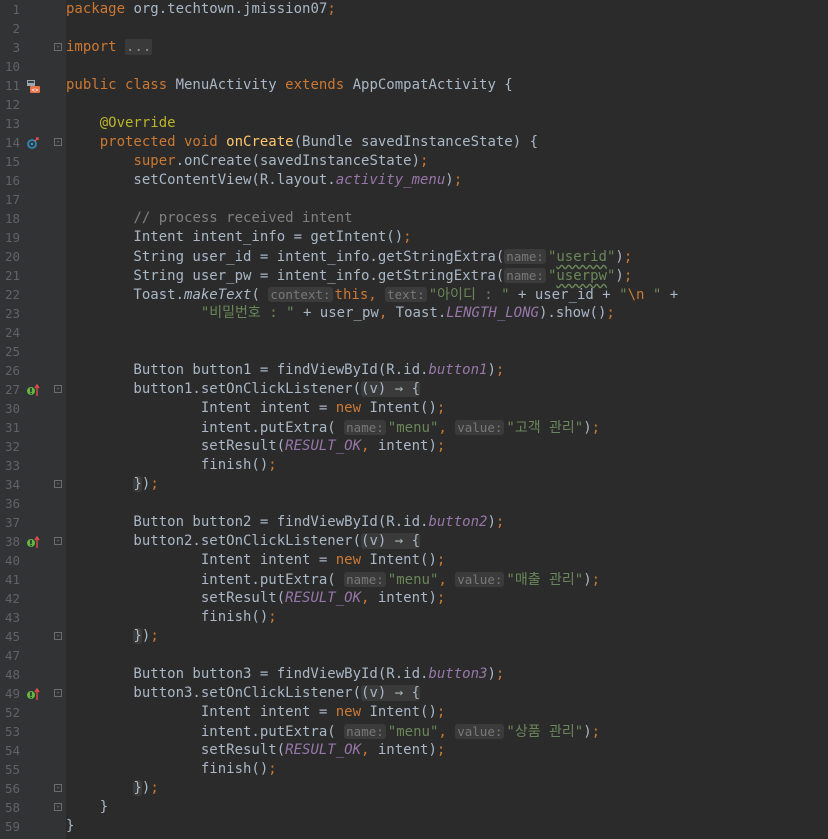  Describe the element at coordinates (11, 66) in the screenshot. I see `line-number: 10` at that location.